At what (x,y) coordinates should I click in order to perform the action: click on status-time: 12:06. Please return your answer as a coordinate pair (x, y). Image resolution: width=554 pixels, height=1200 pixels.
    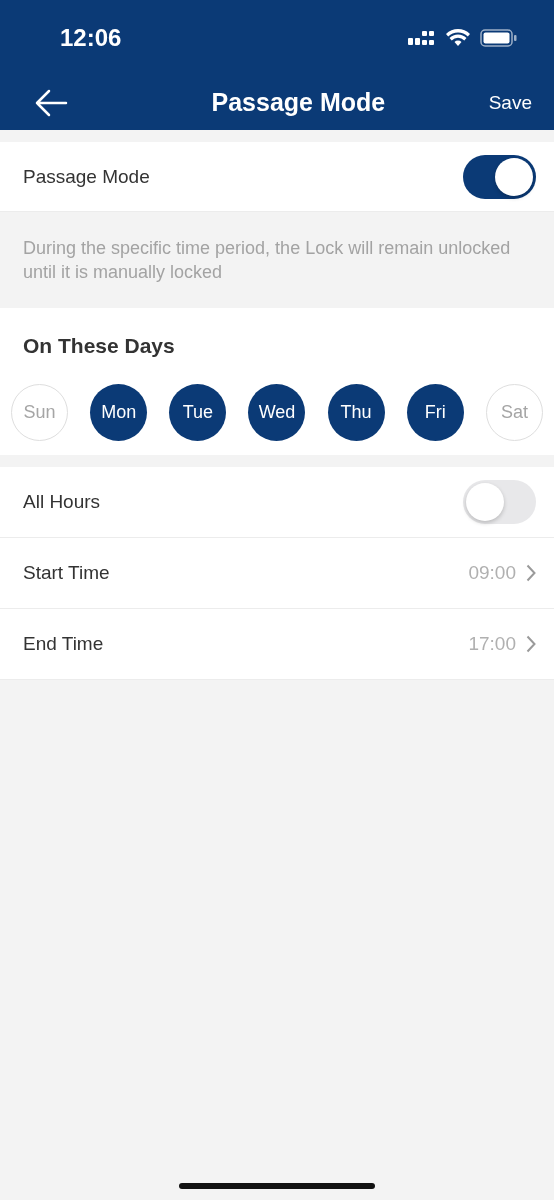
    Looking at the image, I should click on (91, 37).